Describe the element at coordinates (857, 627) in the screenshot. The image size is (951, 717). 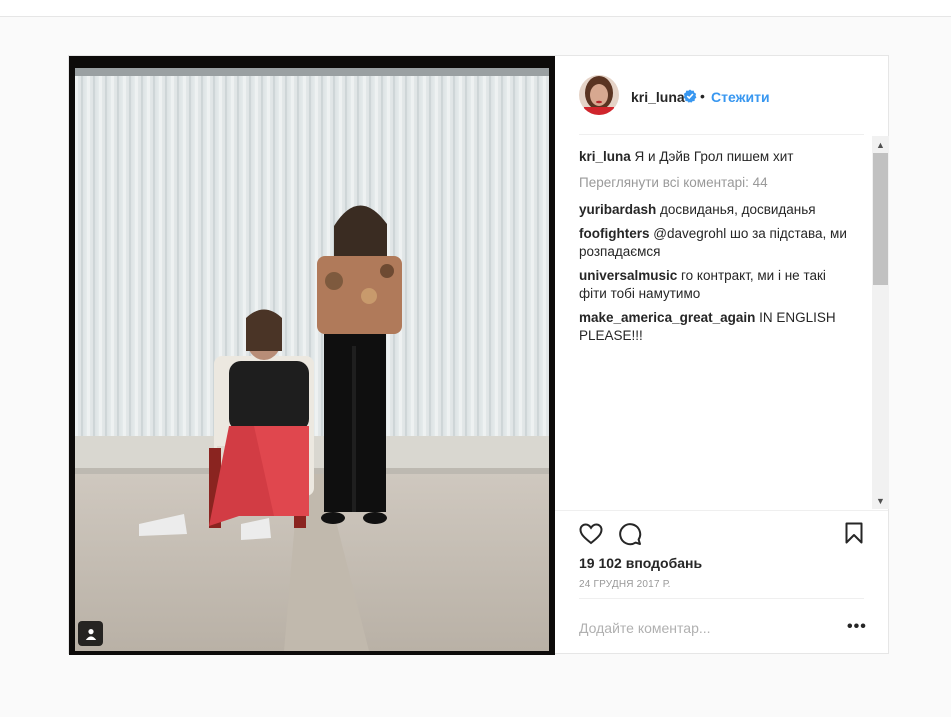
I see `more-options-button: •••` at that location.